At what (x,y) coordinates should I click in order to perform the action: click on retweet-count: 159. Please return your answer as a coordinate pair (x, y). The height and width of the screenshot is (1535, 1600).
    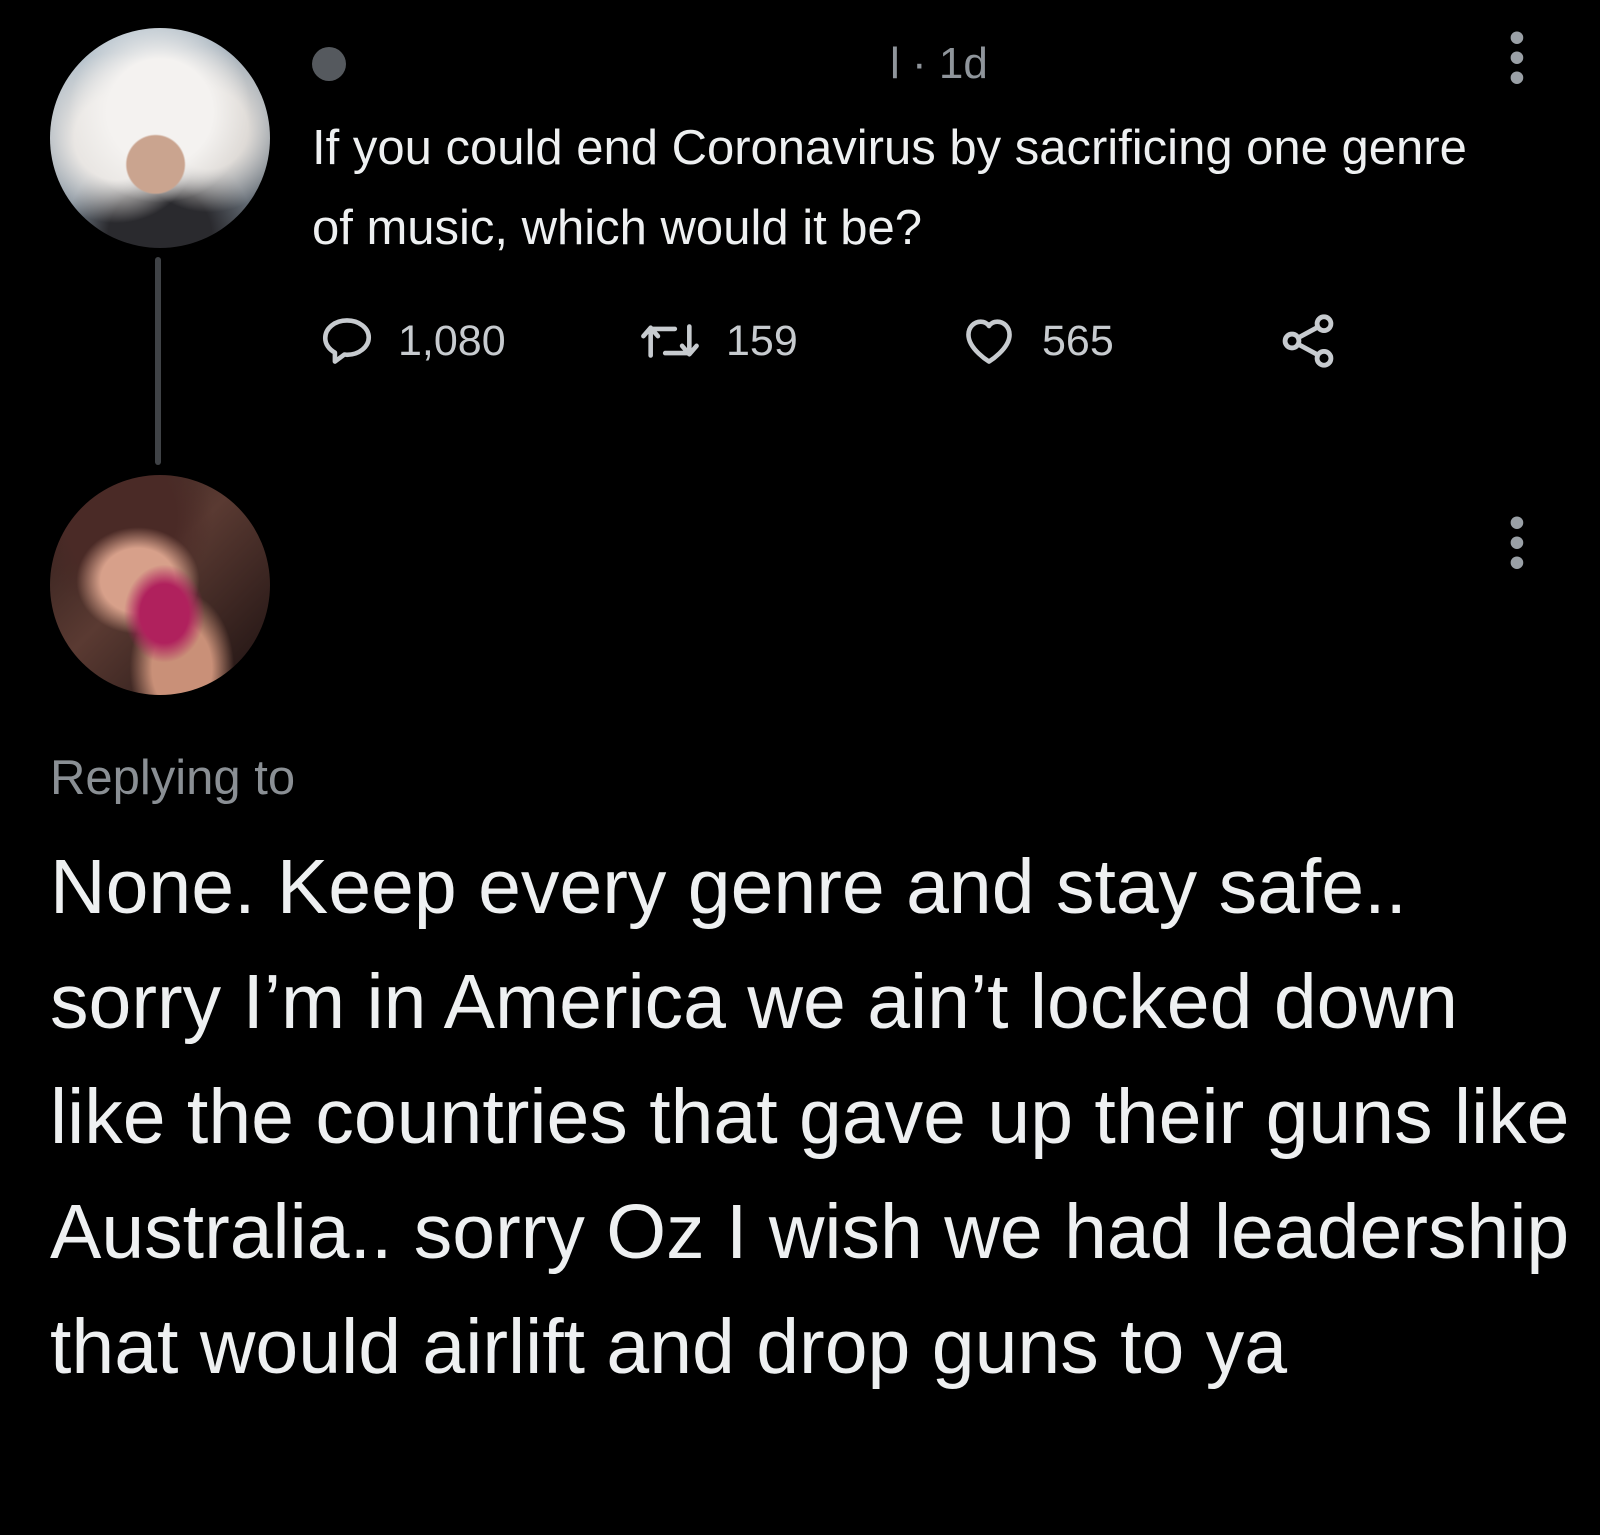
    Looking at the image, I should click on (762, 340).